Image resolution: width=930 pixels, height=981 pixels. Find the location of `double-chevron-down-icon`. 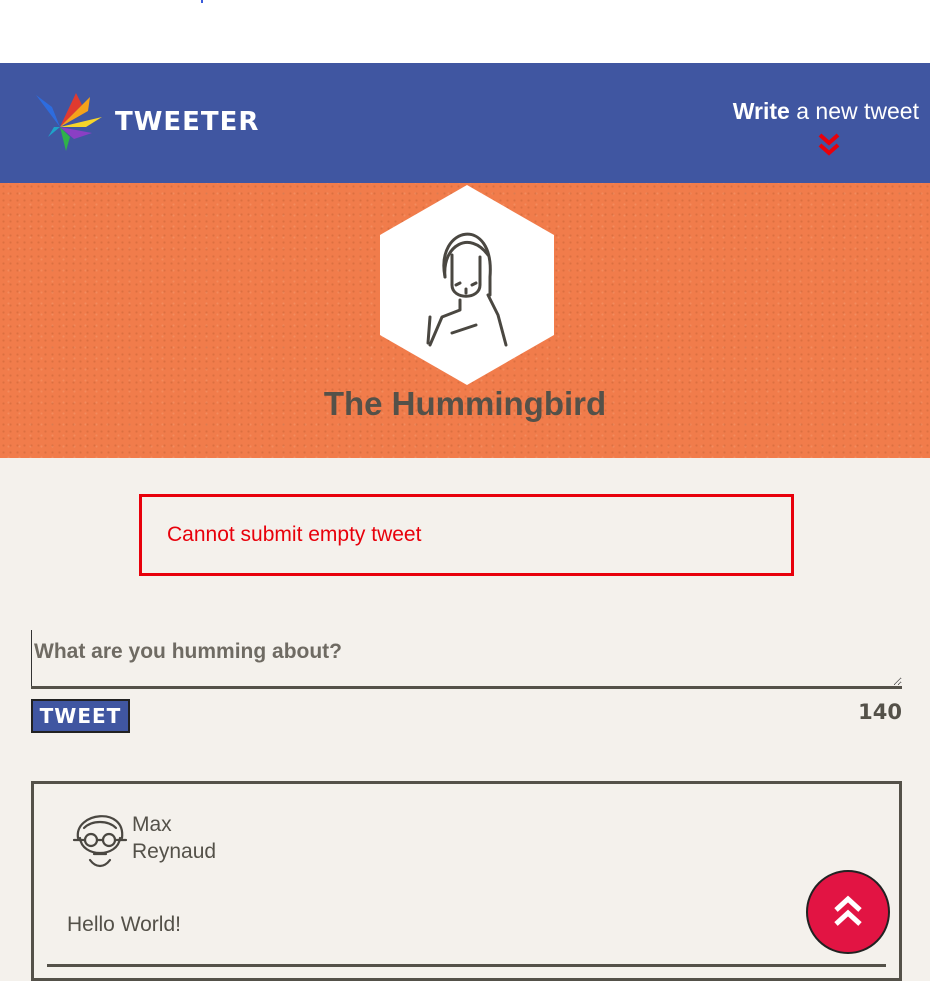

double-chevron-down-icon is located at coordinates (829, 145).